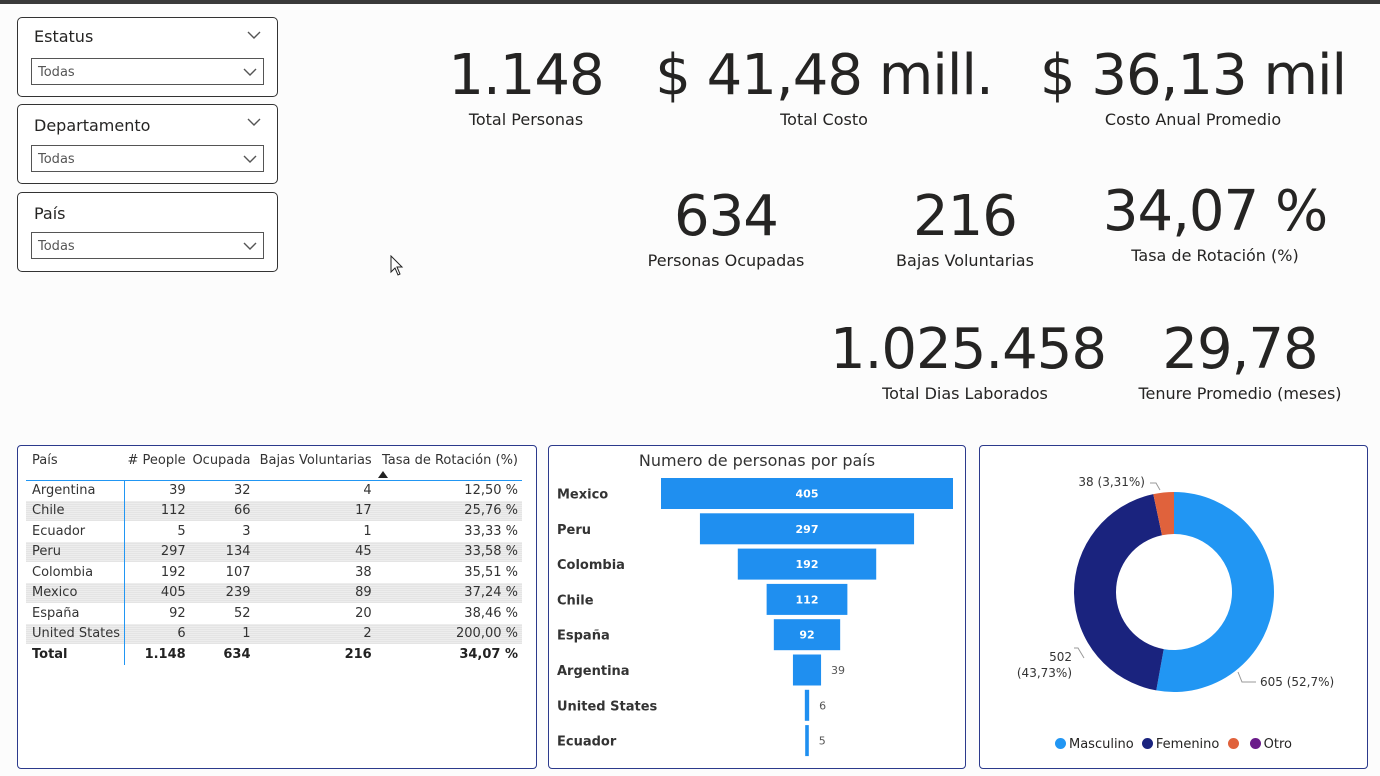 This screenshot has width=1380, height=776. I want to click on table-cell: 405, so click(157, 592).